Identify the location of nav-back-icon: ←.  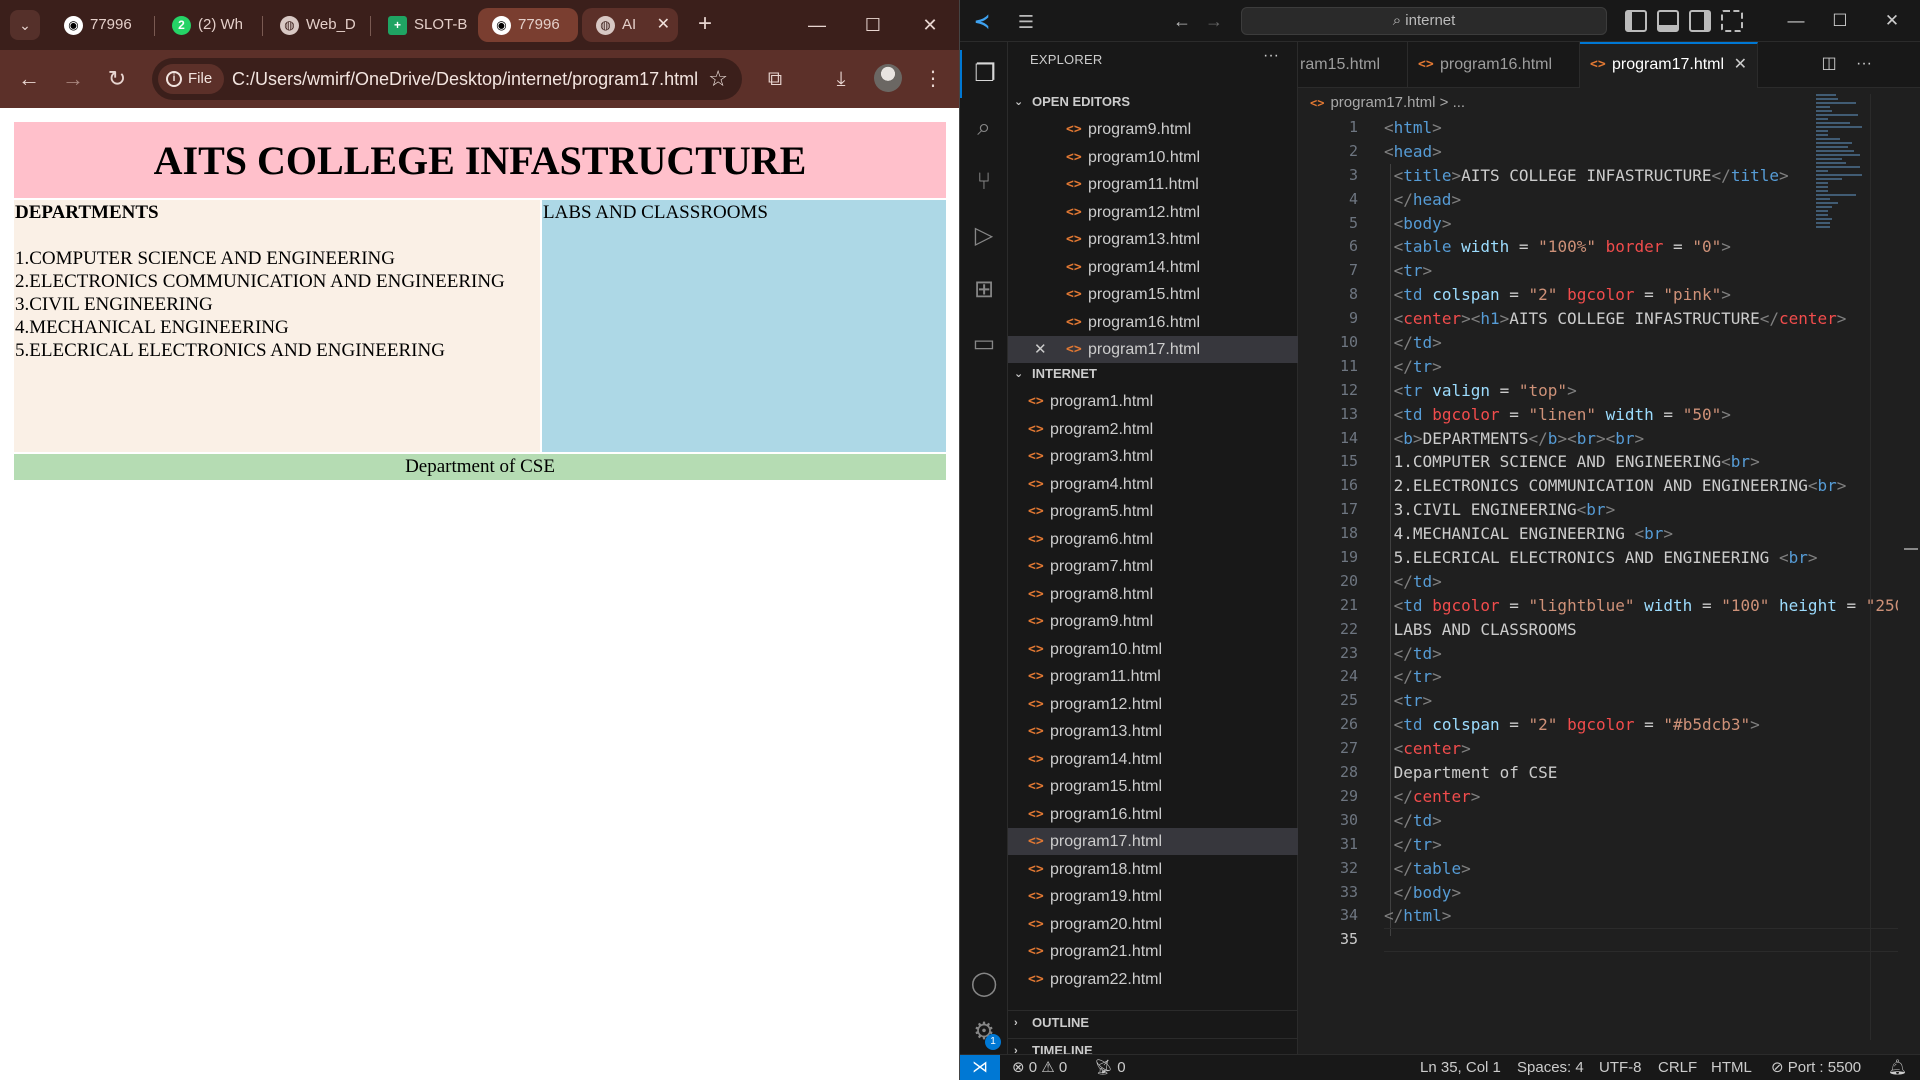
(1182, 21).